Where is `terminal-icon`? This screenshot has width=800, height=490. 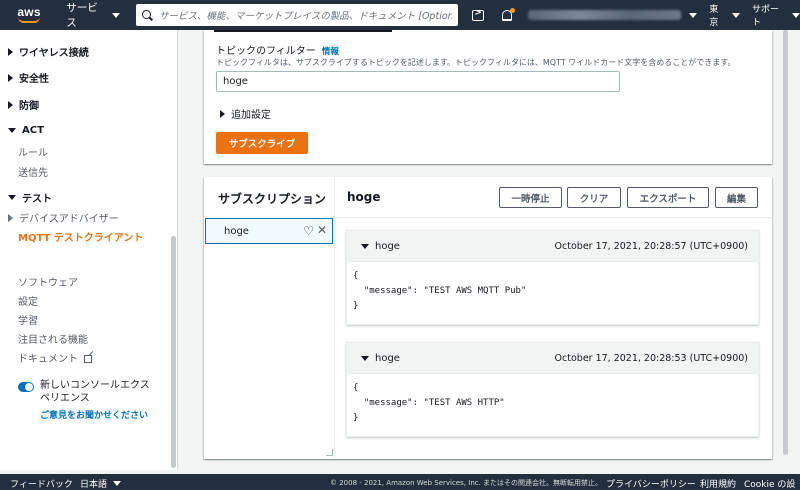
terminal-icon is located at coordinates (478, 14).